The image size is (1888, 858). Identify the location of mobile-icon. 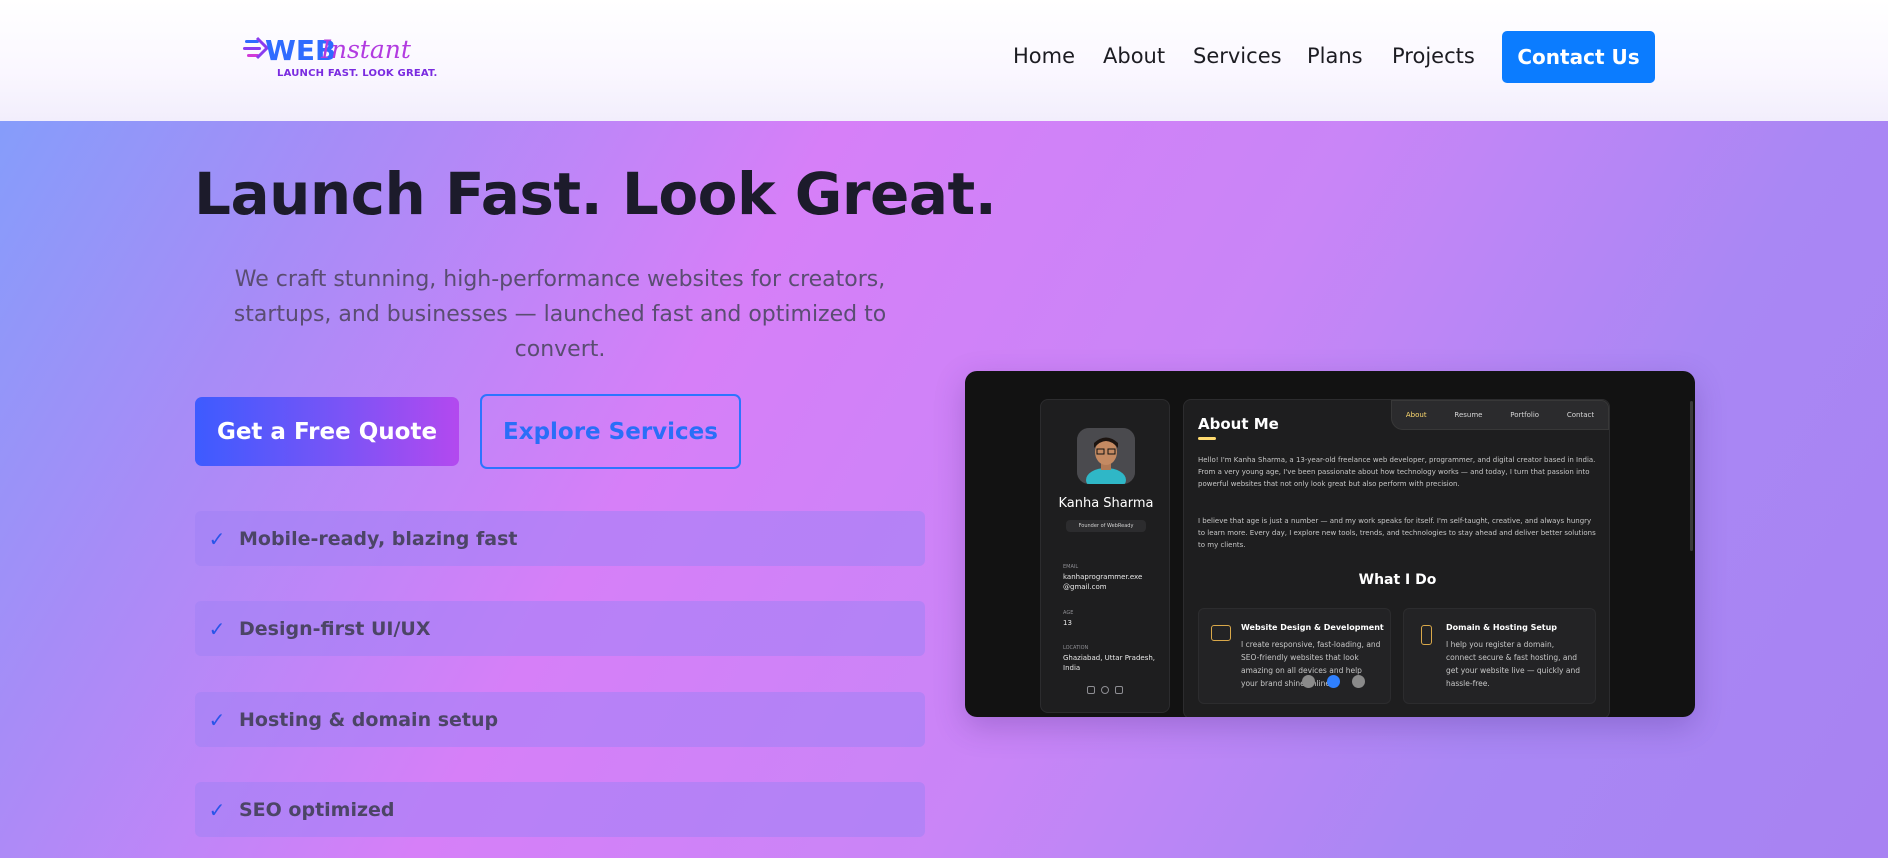
(1426, 635).